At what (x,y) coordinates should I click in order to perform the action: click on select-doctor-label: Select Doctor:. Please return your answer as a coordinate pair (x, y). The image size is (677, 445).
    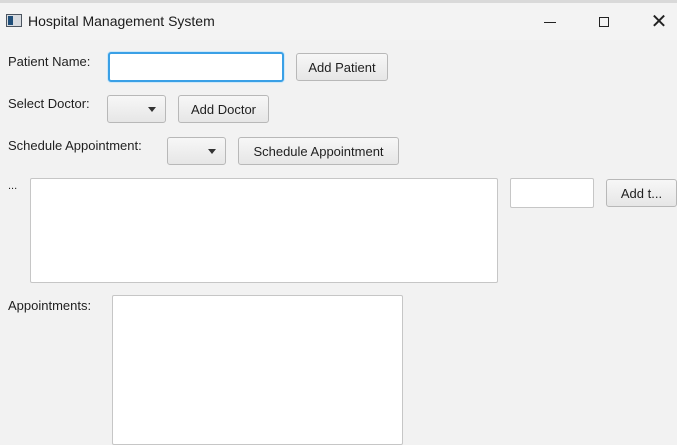
    Looking at the image, I should click on (49, 103).